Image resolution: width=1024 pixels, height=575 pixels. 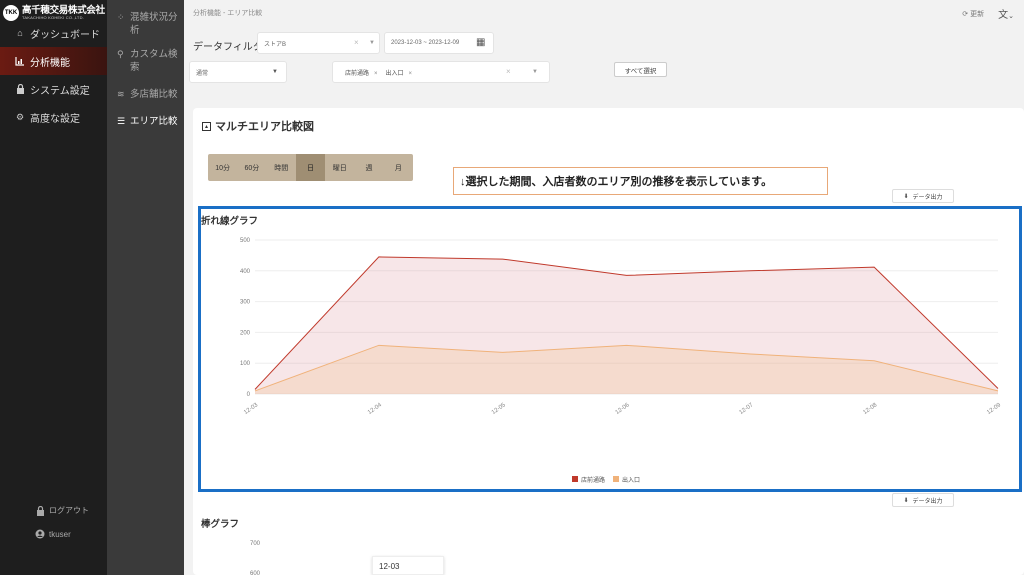 I want to click on chart-tooltip: 12-03, so click(x=408, y=565).